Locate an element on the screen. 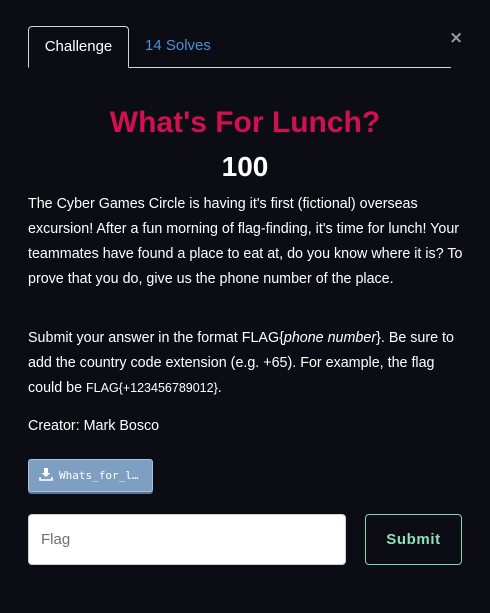 The height and width of the screenshot is (613, 490). flag-input is located at coordinates (187, 539).